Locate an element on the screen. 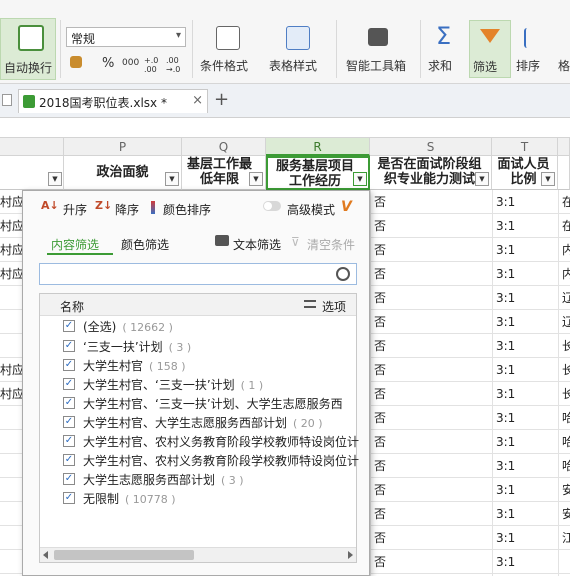 The image size is (570, 576). conditional-format-icon is located at coordinates (228, 38).